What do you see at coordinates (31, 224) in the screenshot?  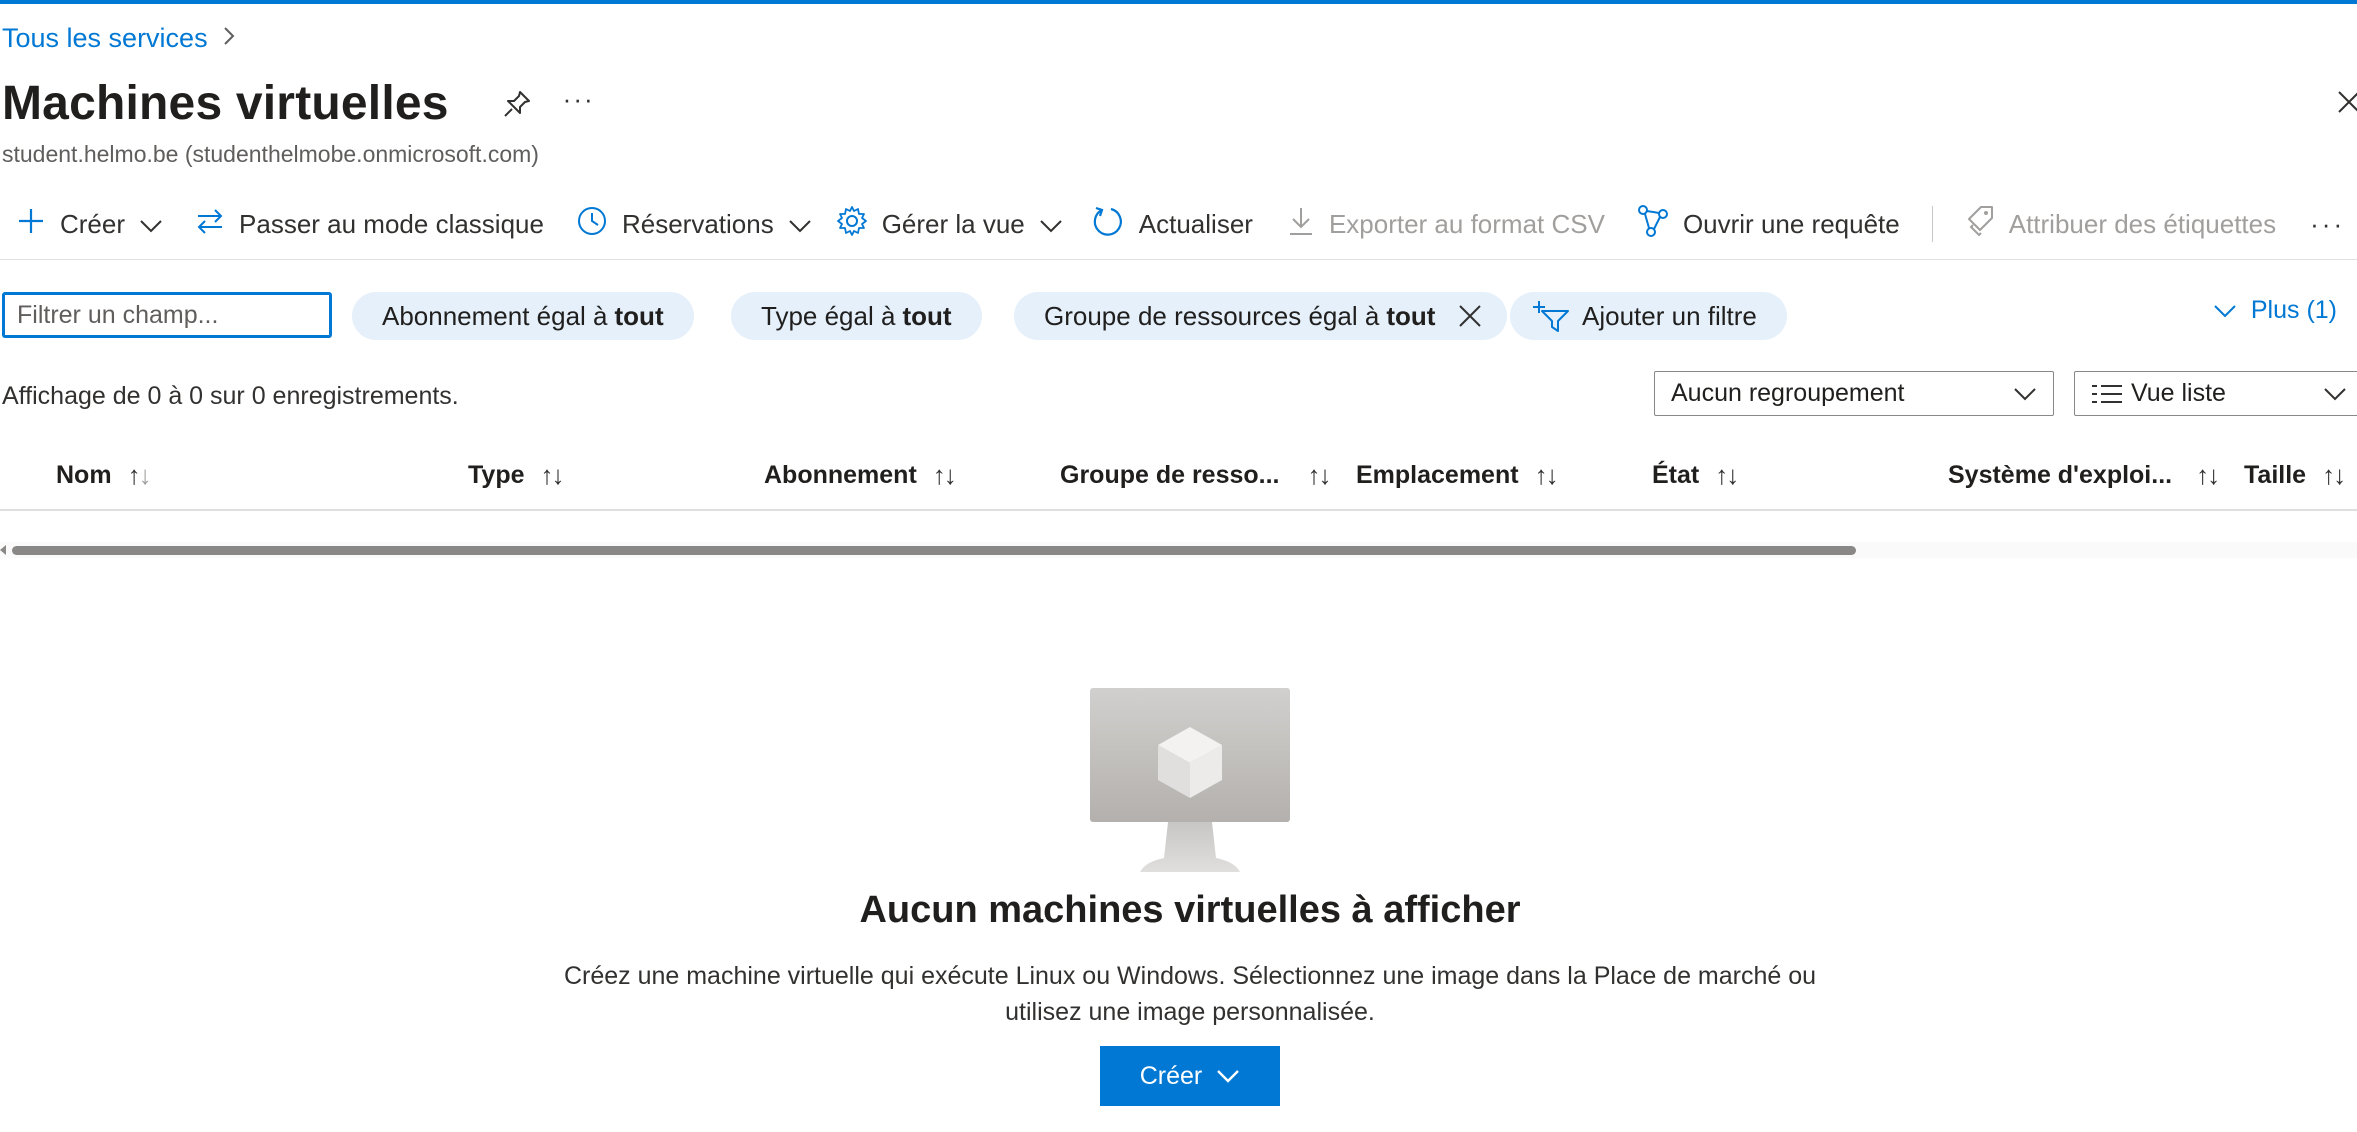 I see `plus-icon` at bounding box center [31, 224].